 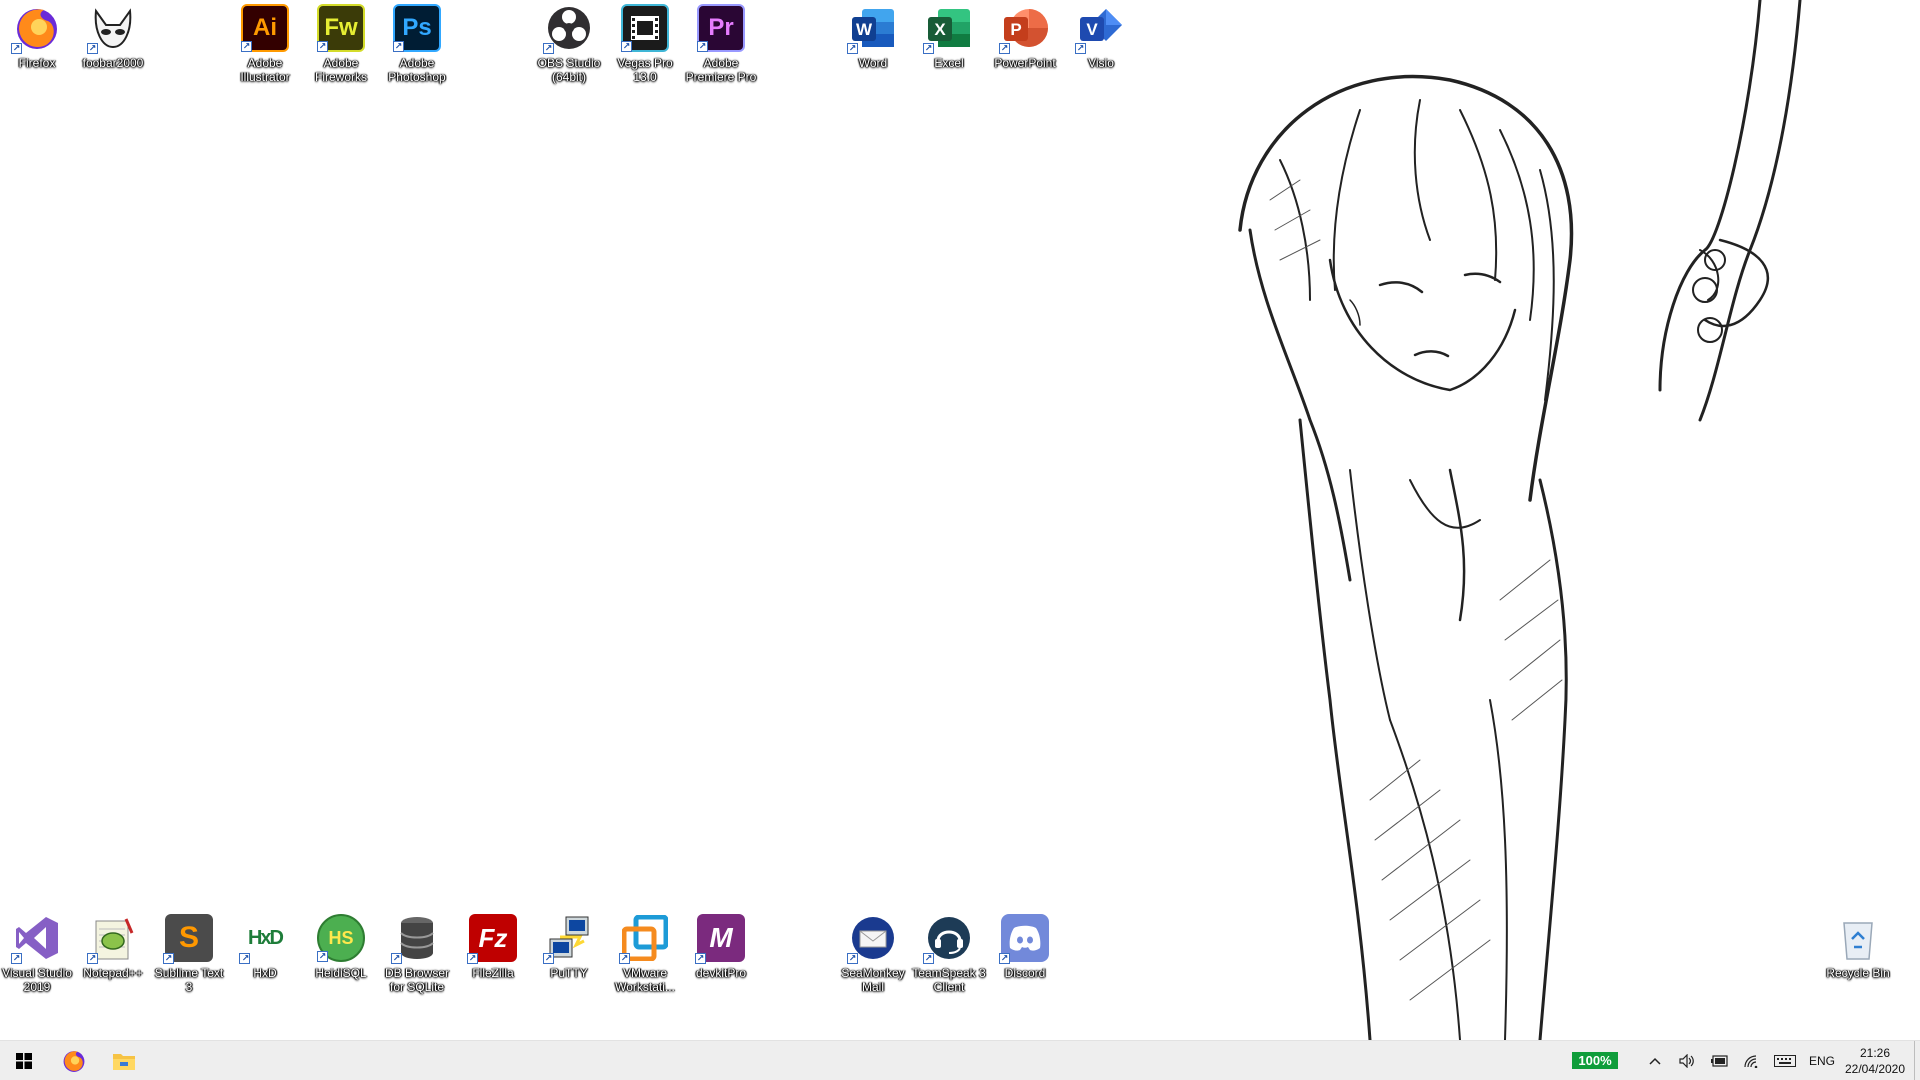 I want to click on excel-icon: X ↗, so click(x=948, y=29).